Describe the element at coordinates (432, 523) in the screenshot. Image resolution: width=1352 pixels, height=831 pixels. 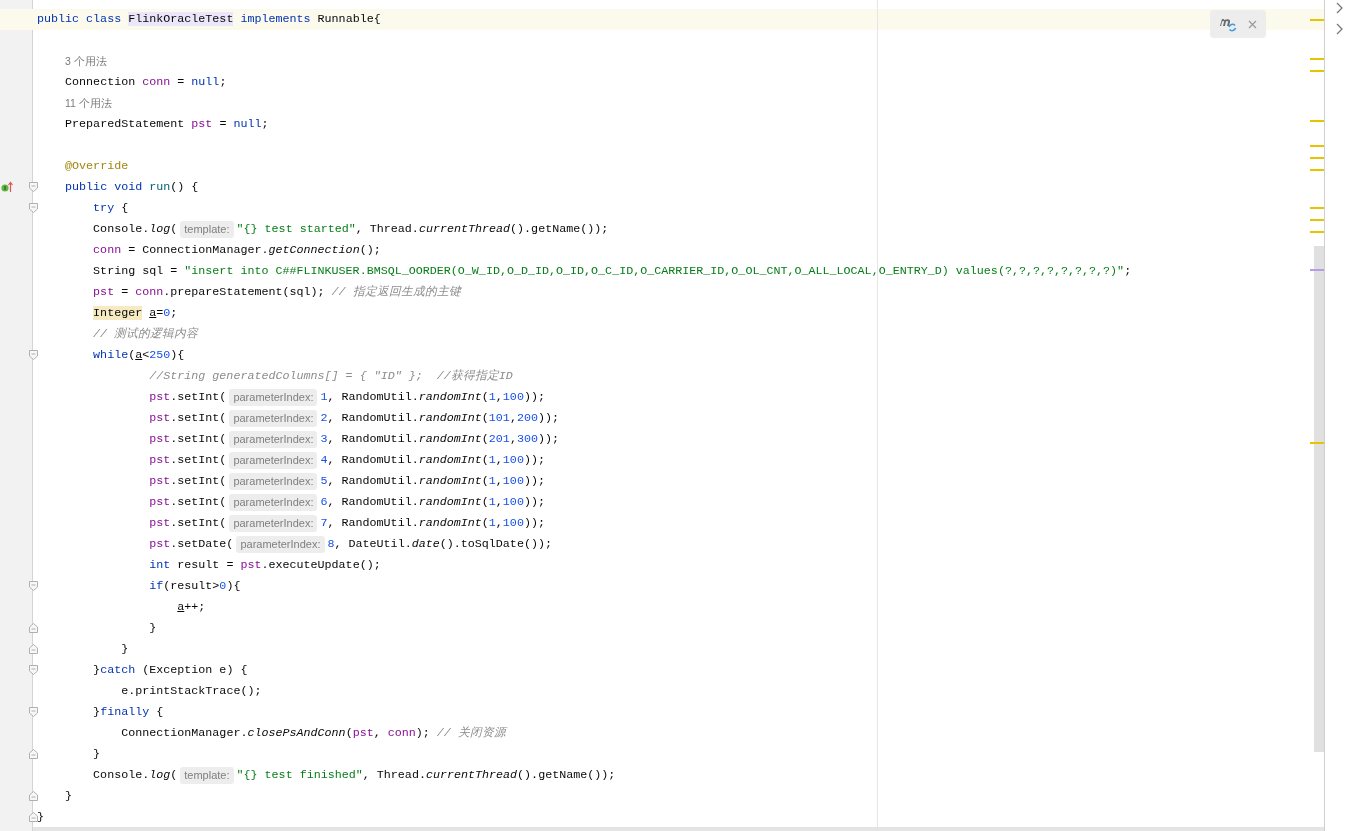
I see `code-text: 7, RandomUtil.randomInt(1,100));` at that location.